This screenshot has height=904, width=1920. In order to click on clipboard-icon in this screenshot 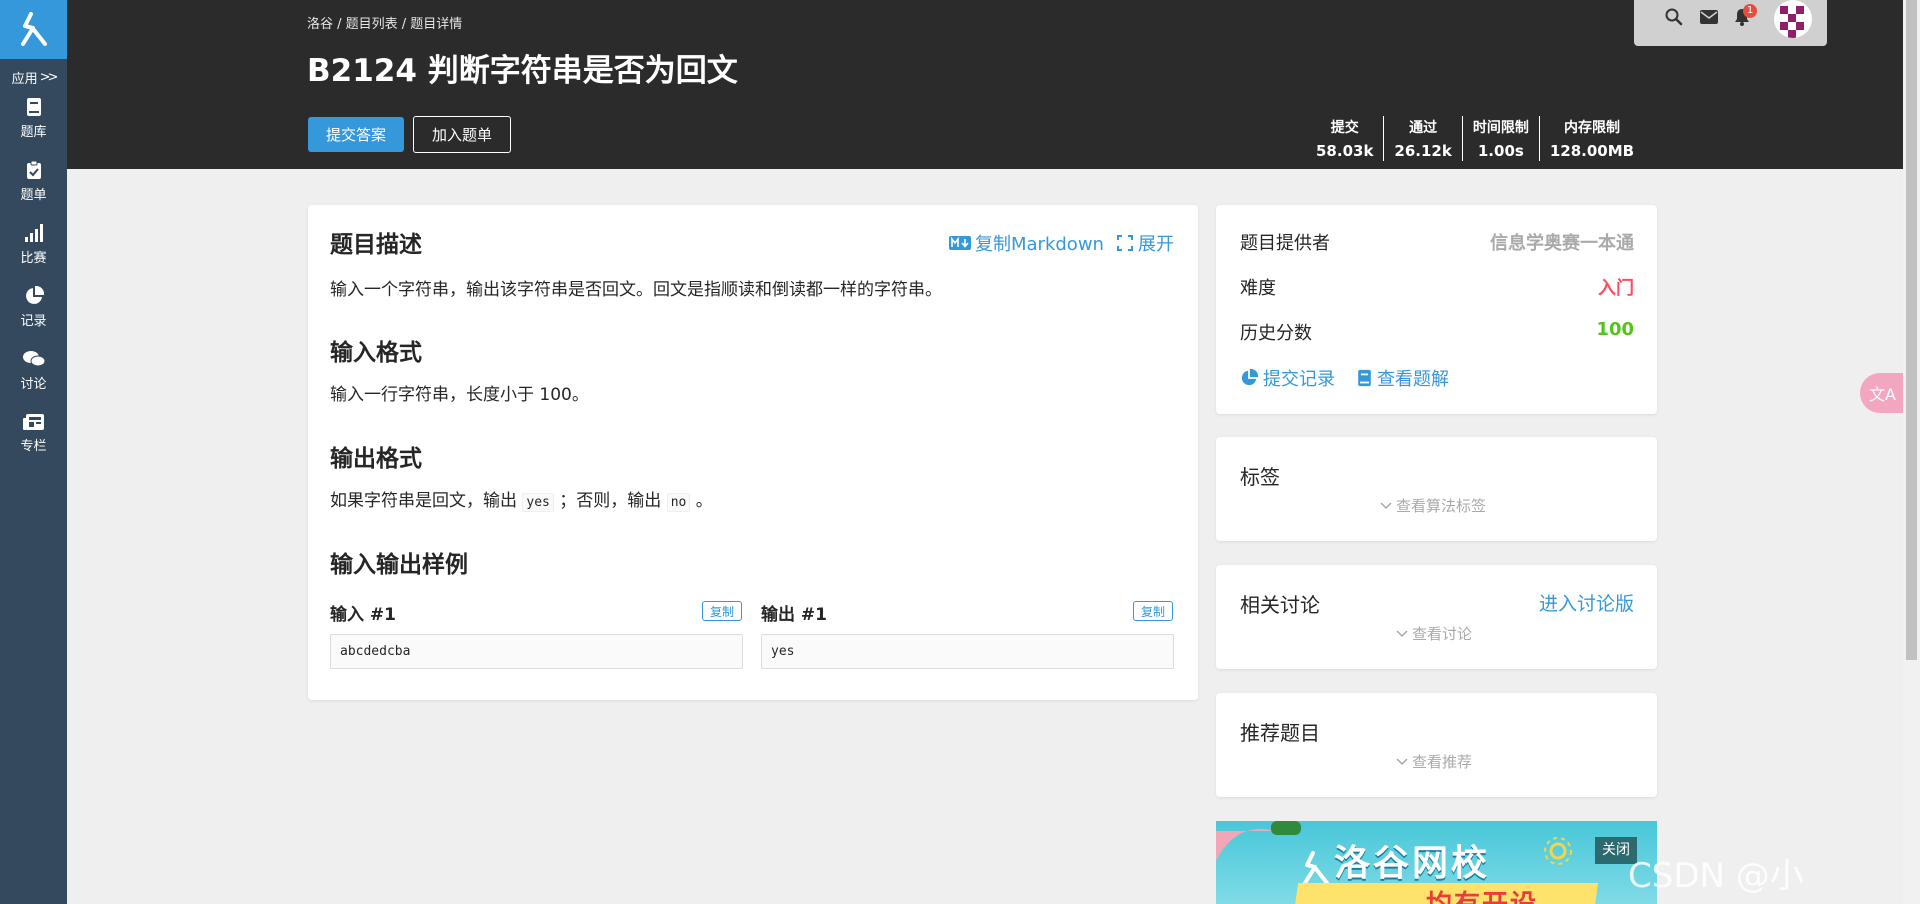, I will do `click(33, 169)`.